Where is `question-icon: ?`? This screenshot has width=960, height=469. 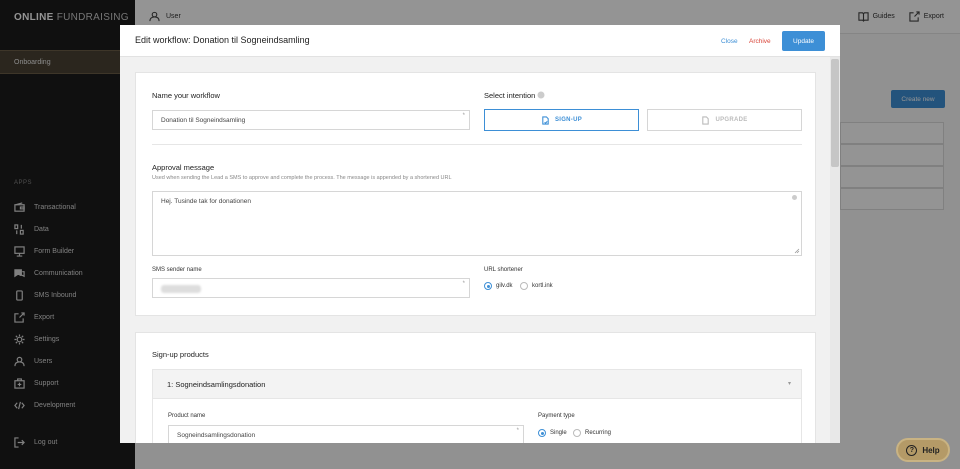
question-icon: ? is located at coordinates (912, 450).